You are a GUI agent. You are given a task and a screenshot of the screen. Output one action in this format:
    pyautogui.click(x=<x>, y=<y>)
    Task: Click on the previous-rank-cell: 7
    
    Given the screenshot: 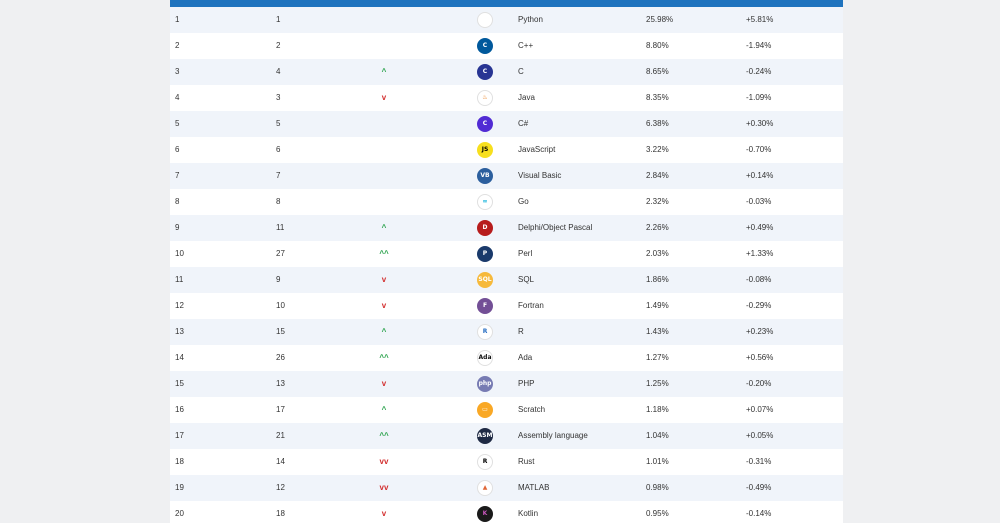 What is the action you would take?
    pyautogui.click(x=278, y=175)
    